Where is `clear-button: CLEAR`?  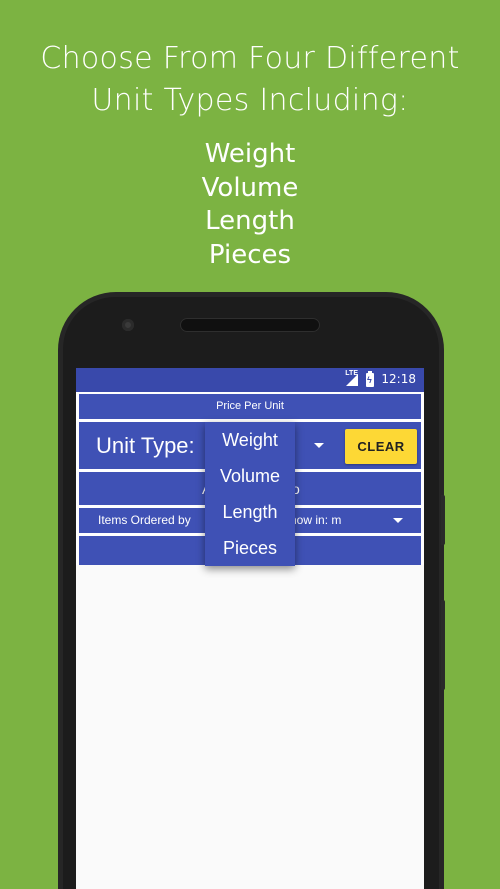 clear-button: CLEAR is located at coordinates (381, 446).